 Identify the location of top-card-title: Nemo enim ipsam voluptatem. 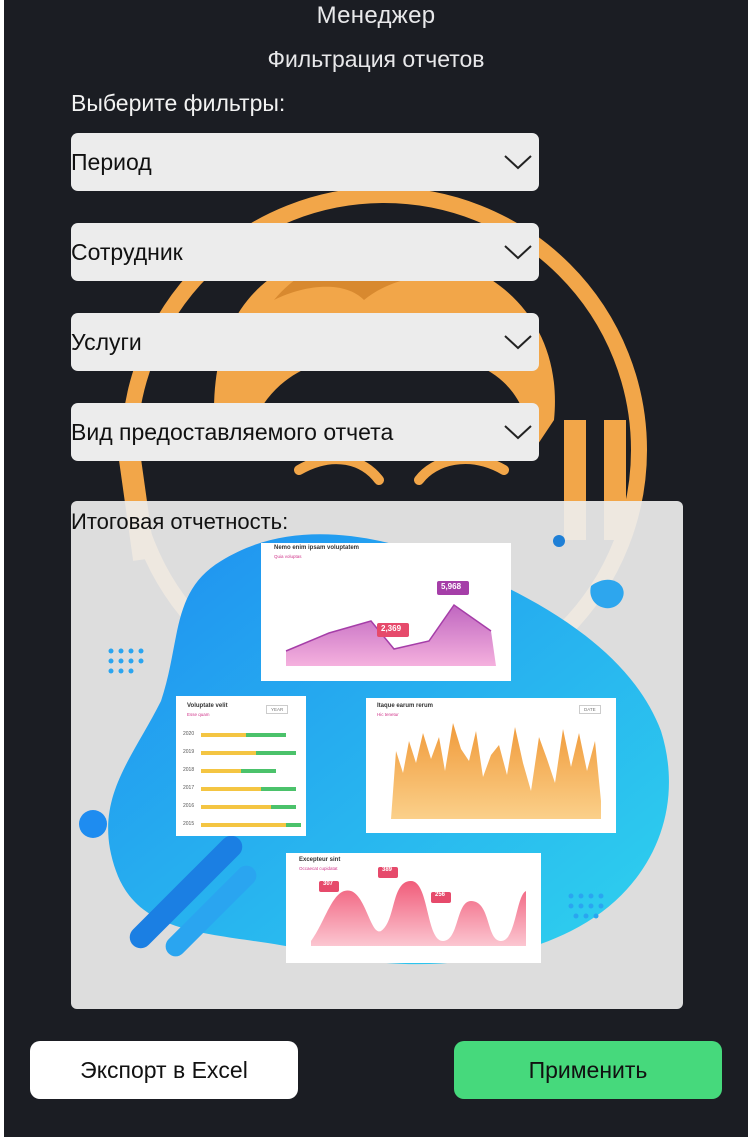
(317, 548).